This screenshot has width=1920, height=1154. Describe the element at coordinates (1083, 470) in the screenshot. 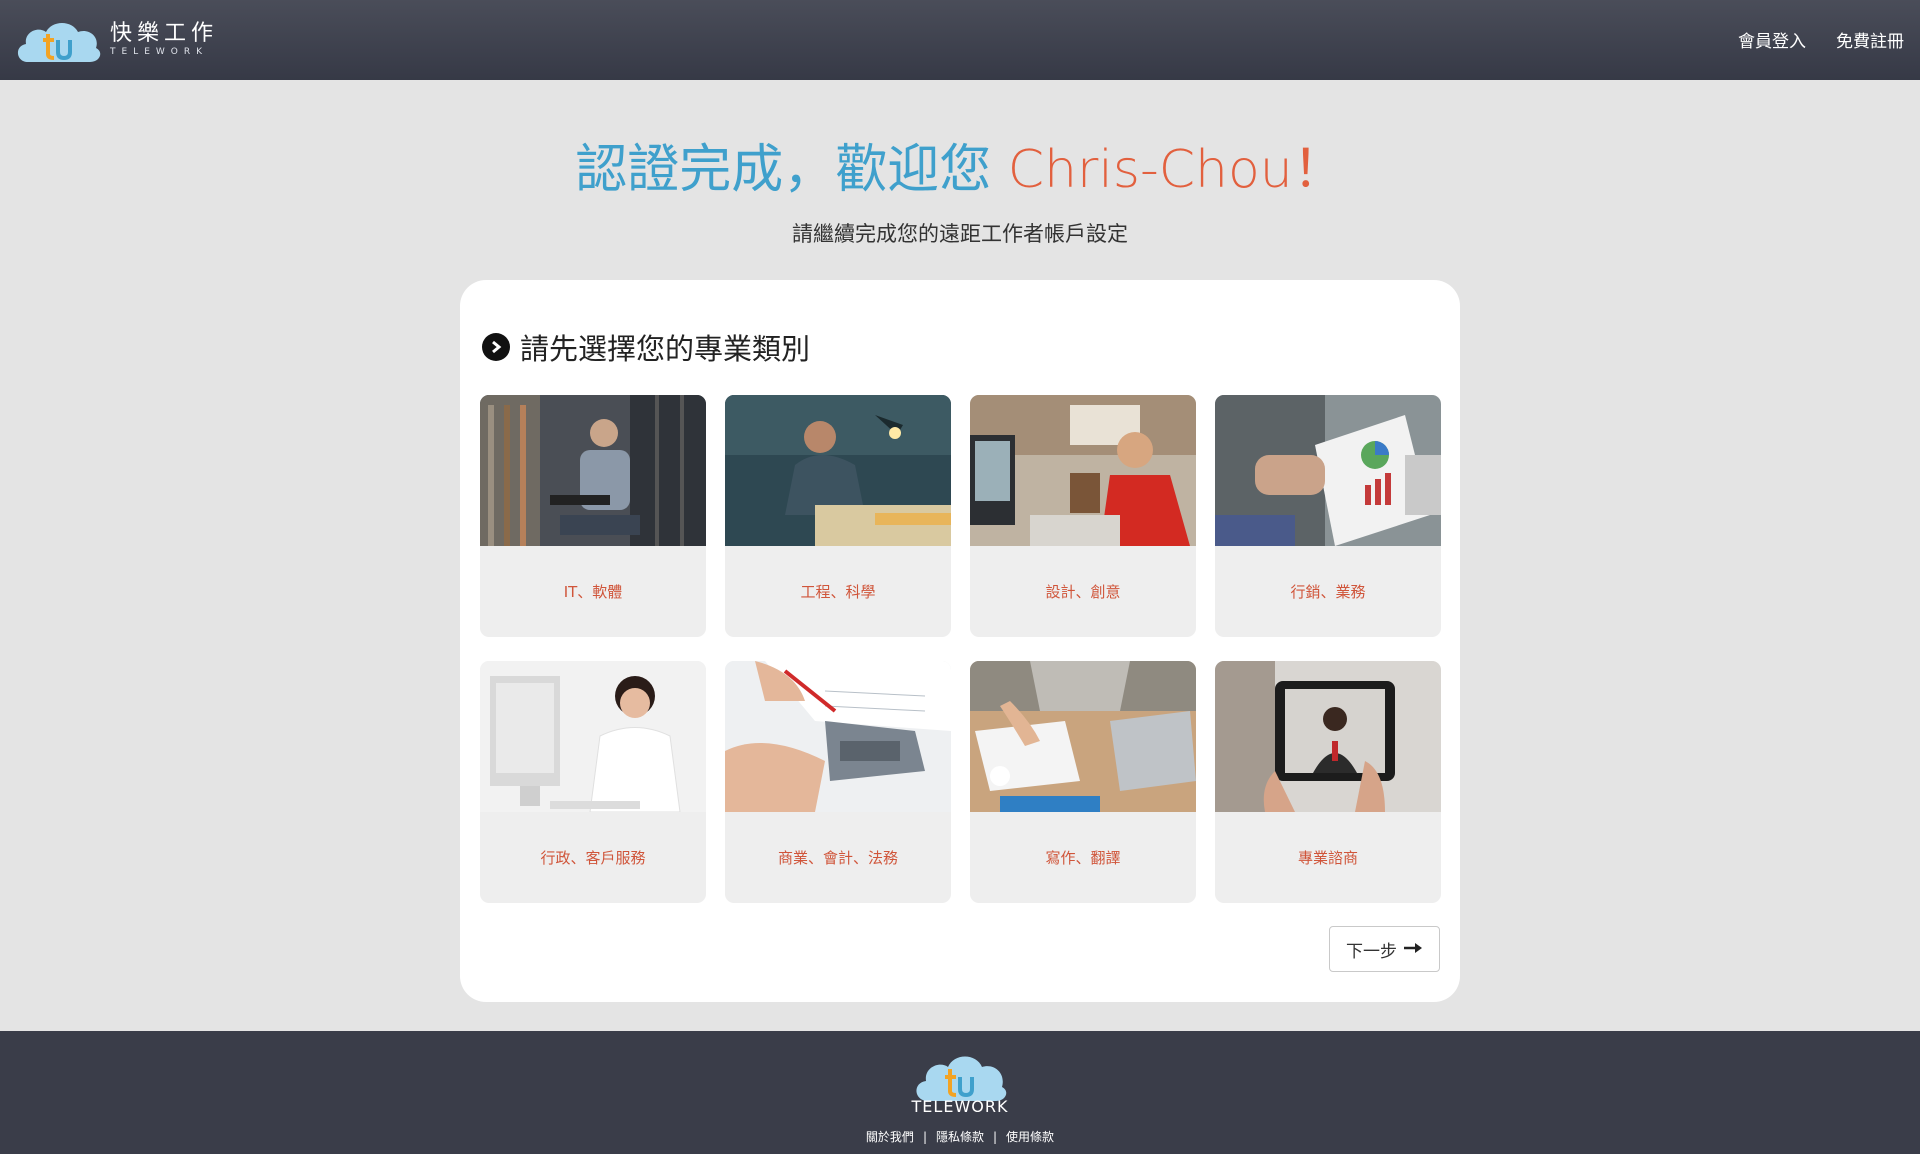

I see `designer-at-desk-photo` at that location.